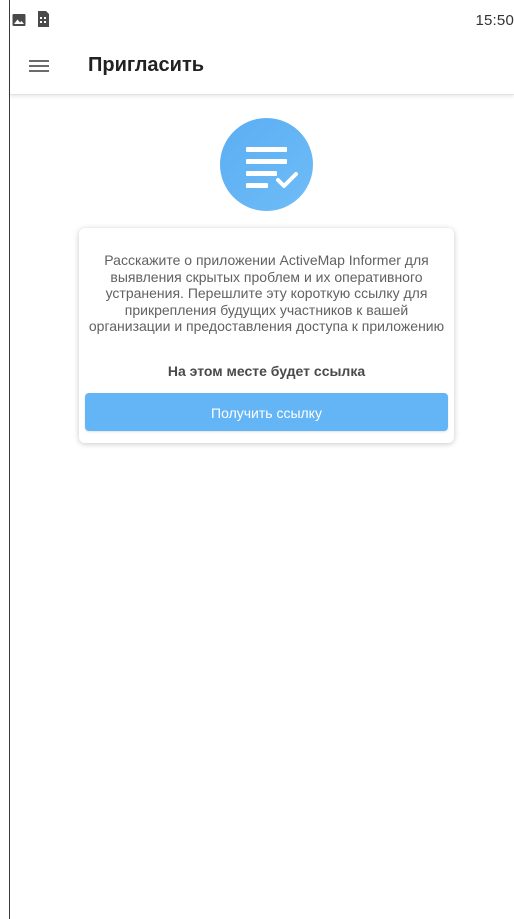 This screenshot has height=919, width=514. I want to click on status-bar: 15:50, so click(262, 19).